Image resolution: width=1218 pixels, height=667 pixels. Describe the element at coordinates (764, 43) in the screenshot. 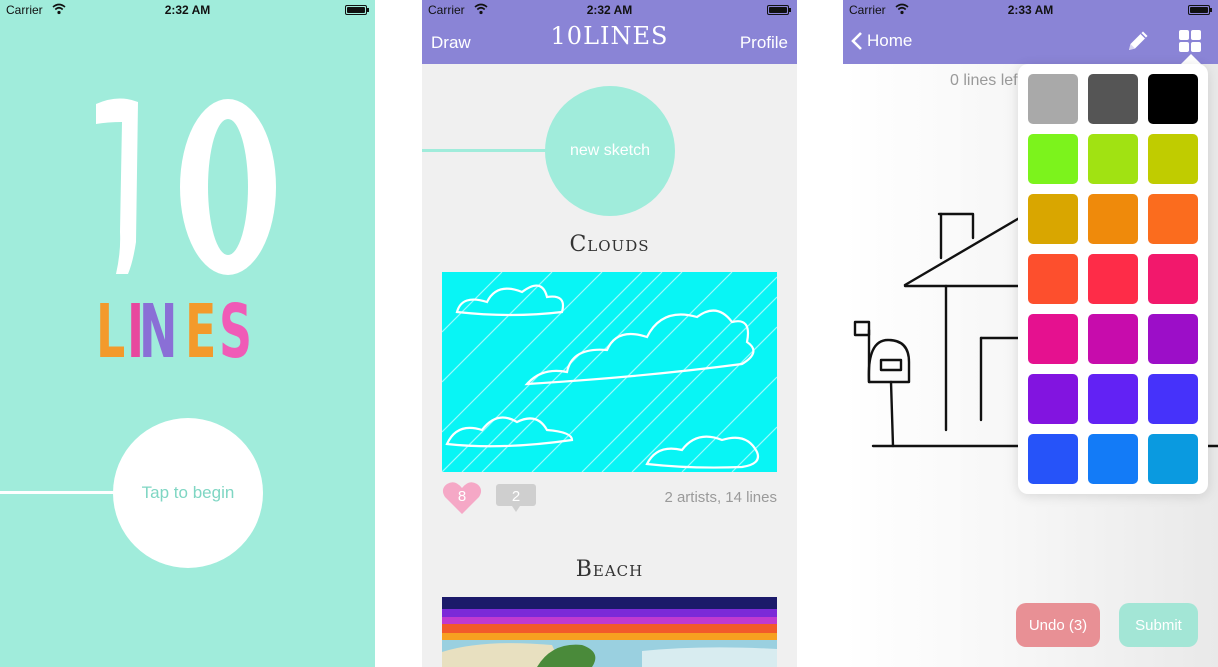

I see `profile-nav-button: Profile` at that location.